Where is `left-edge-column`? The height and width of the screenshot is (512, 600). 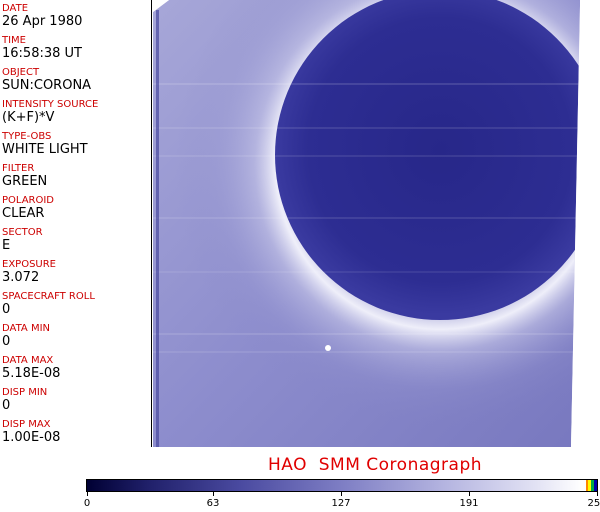 left-edge-column is located at coordinates (157, 228).